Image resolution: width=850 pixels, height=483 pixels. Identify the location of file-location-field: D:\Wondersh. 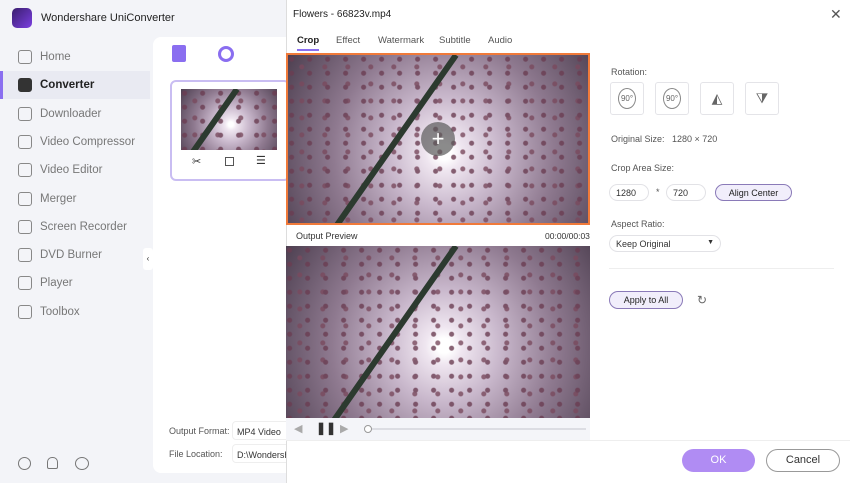
(262, 453).